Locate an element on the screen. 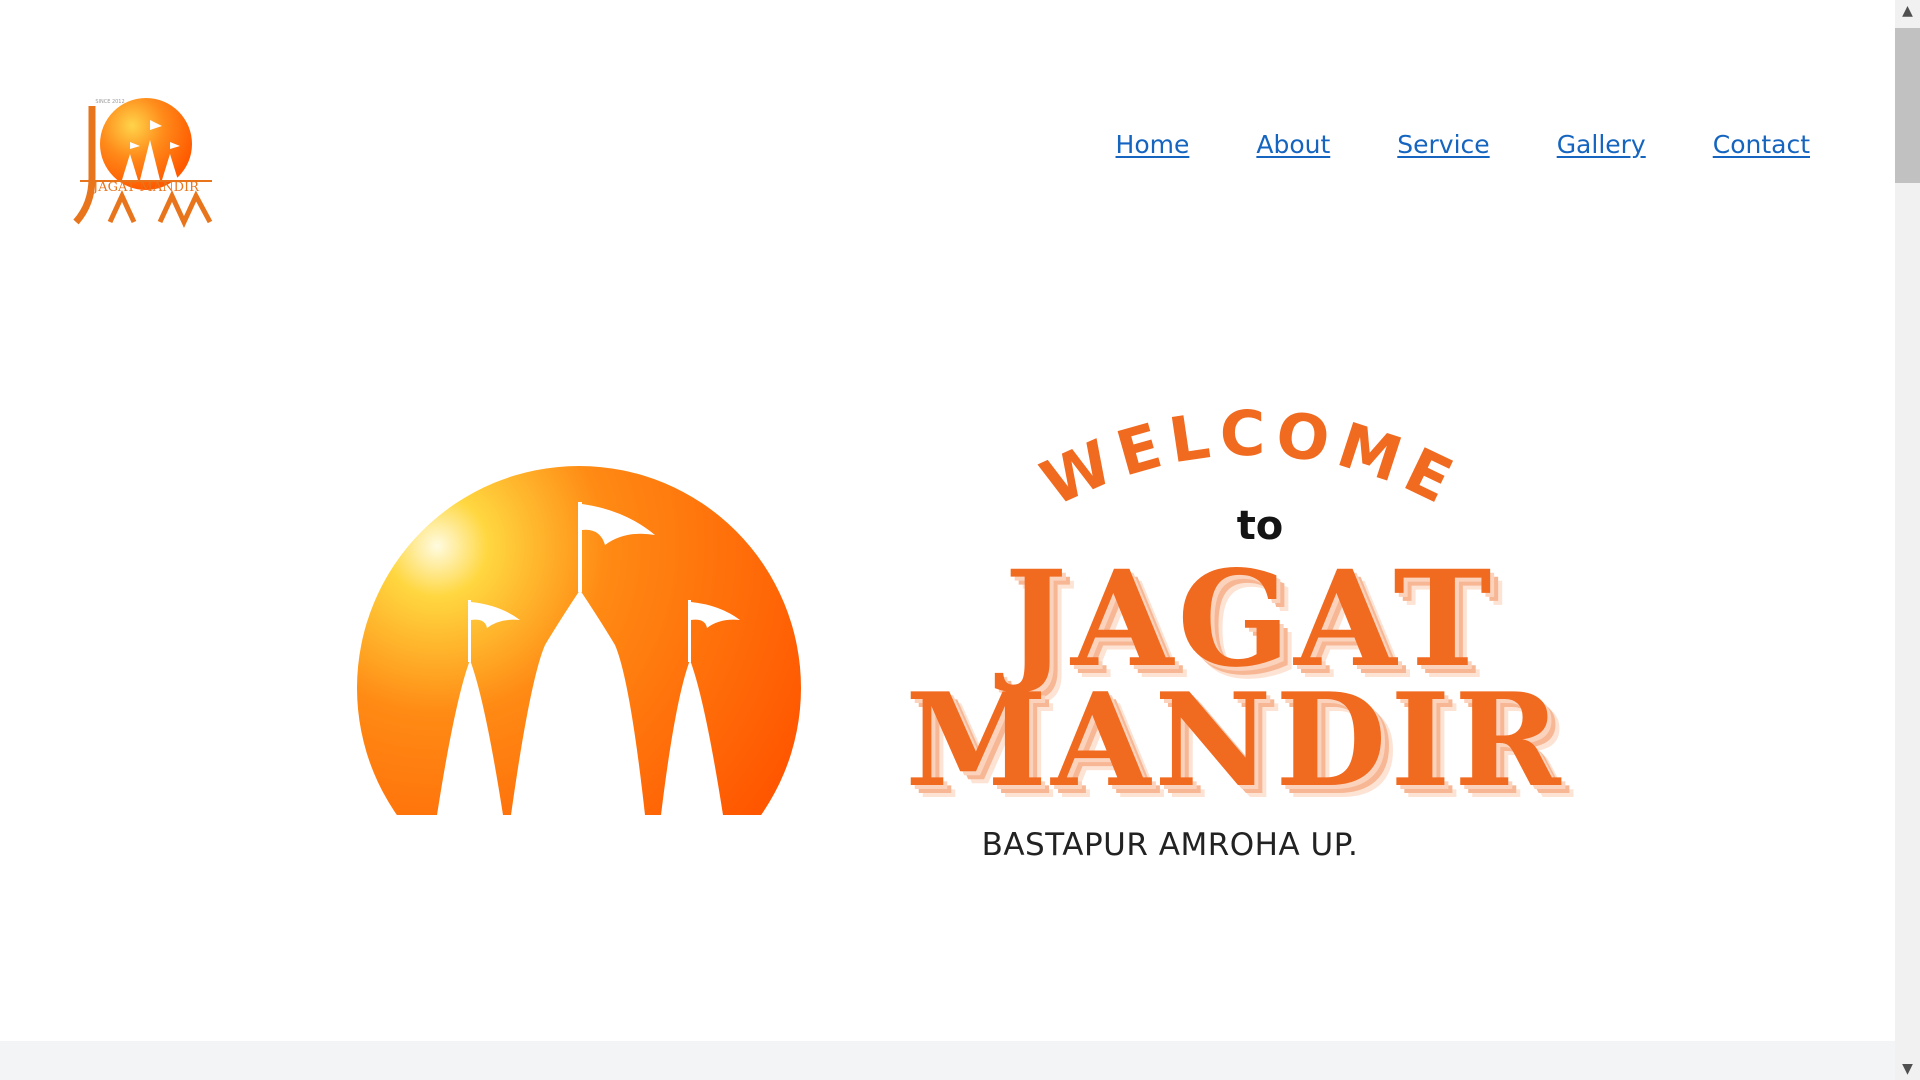 This screenshot has height=1080, width=1920. scrollbar-thumb is located at coordinates (1907, 105).